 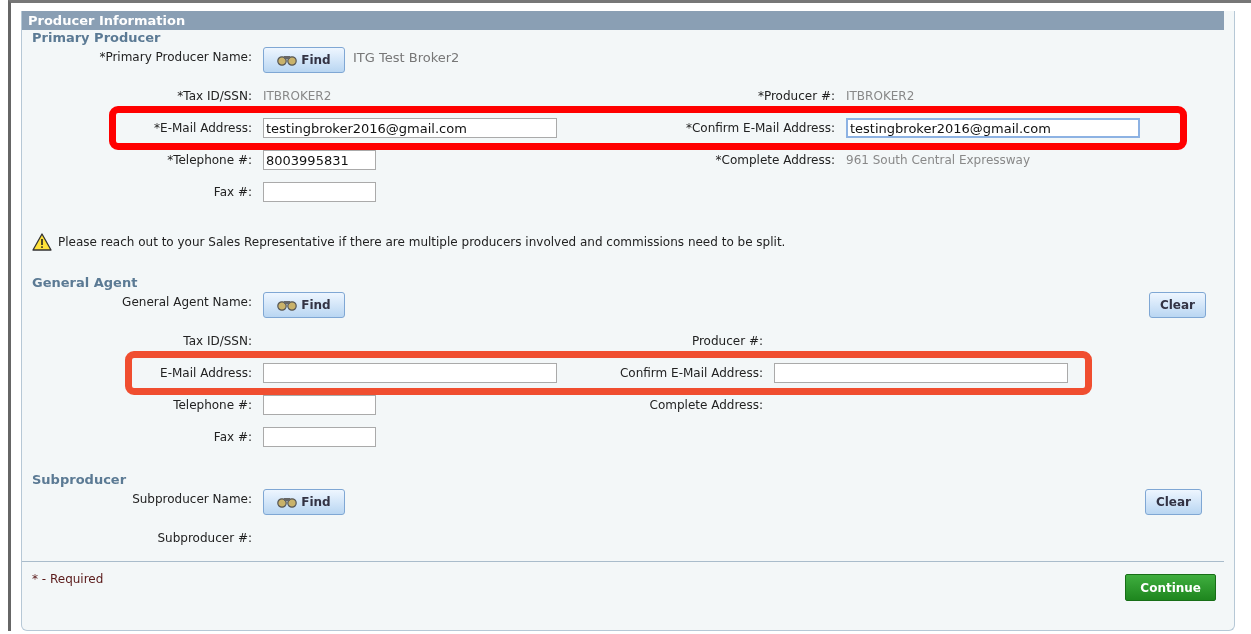 What do you see at coordinates (217, 341) in the screenshot?
I see `field-label: Tax ID/SSN:` at bounding box center [217, 341].